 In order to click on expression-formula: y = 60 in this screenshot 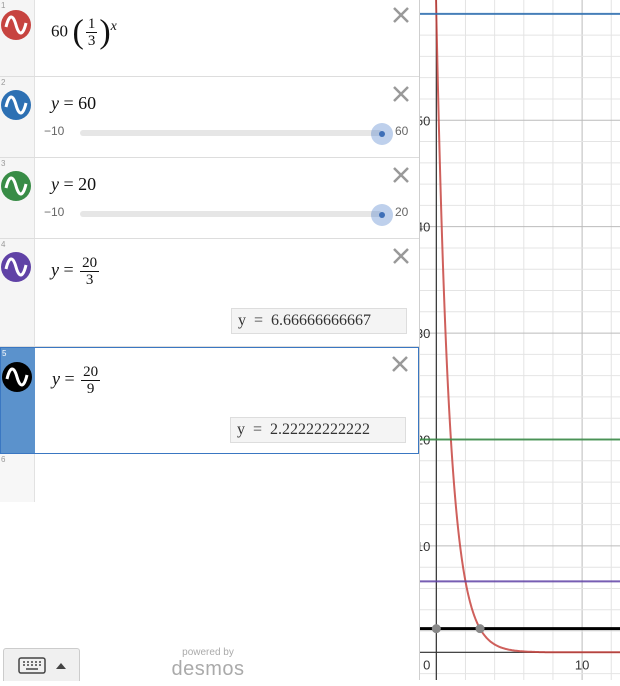, I will do `click(73, 103)`.